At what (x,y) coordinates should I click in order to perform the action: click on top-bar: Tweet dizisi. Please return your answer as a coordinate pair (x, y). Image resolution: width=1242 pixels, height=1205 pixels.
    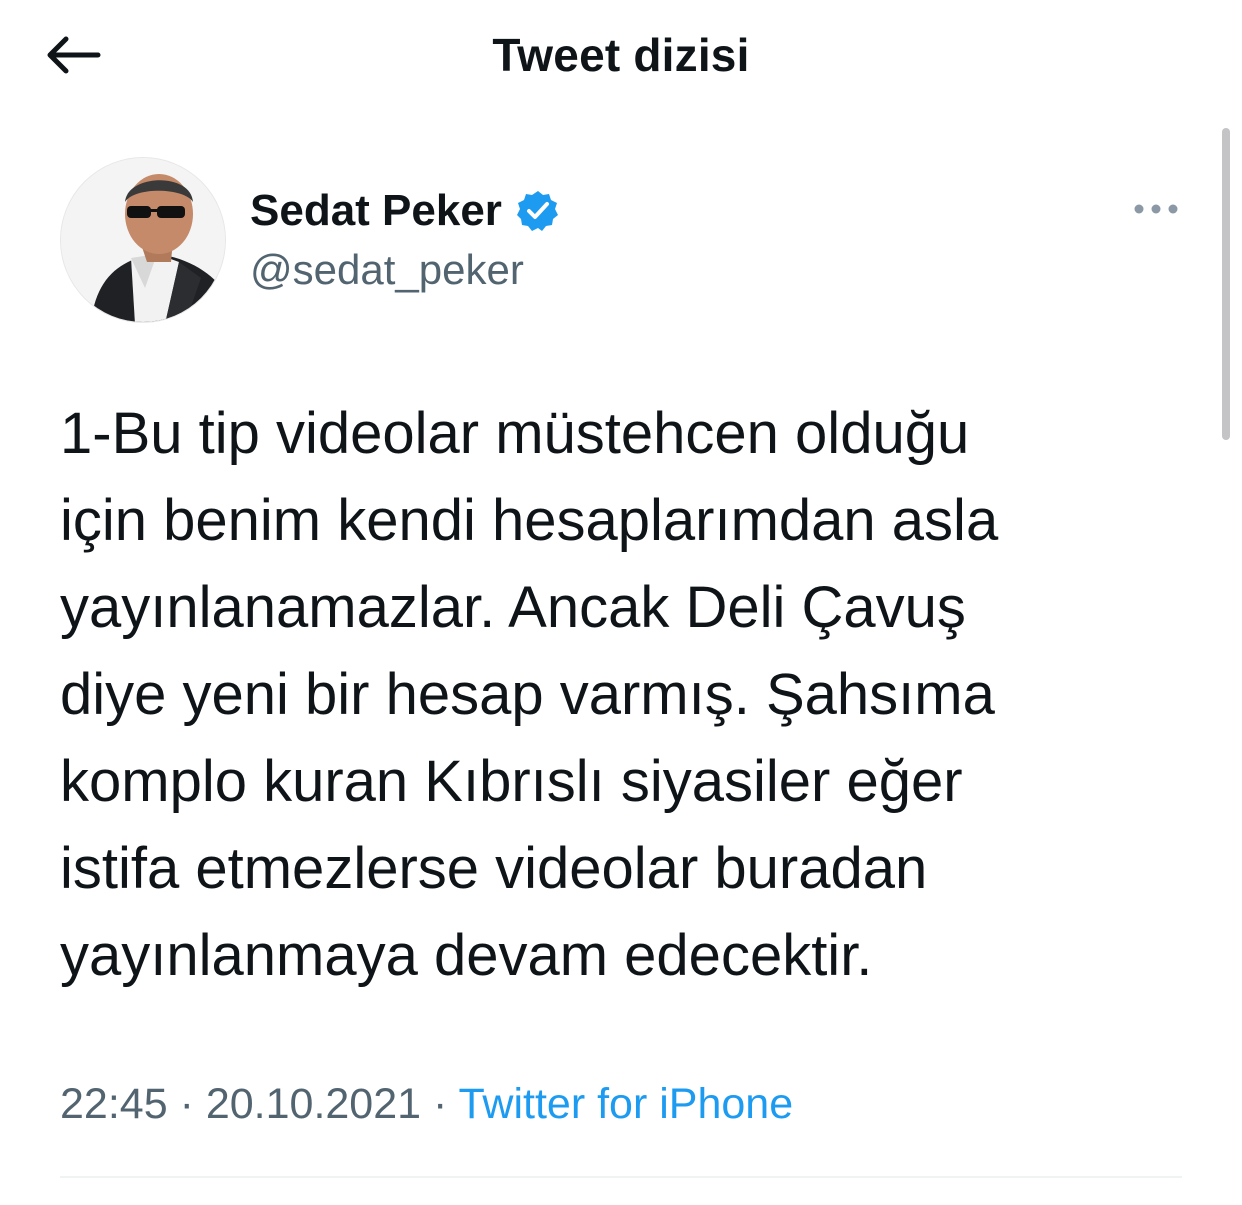
    Looking at the image, I should click on (621, 55).